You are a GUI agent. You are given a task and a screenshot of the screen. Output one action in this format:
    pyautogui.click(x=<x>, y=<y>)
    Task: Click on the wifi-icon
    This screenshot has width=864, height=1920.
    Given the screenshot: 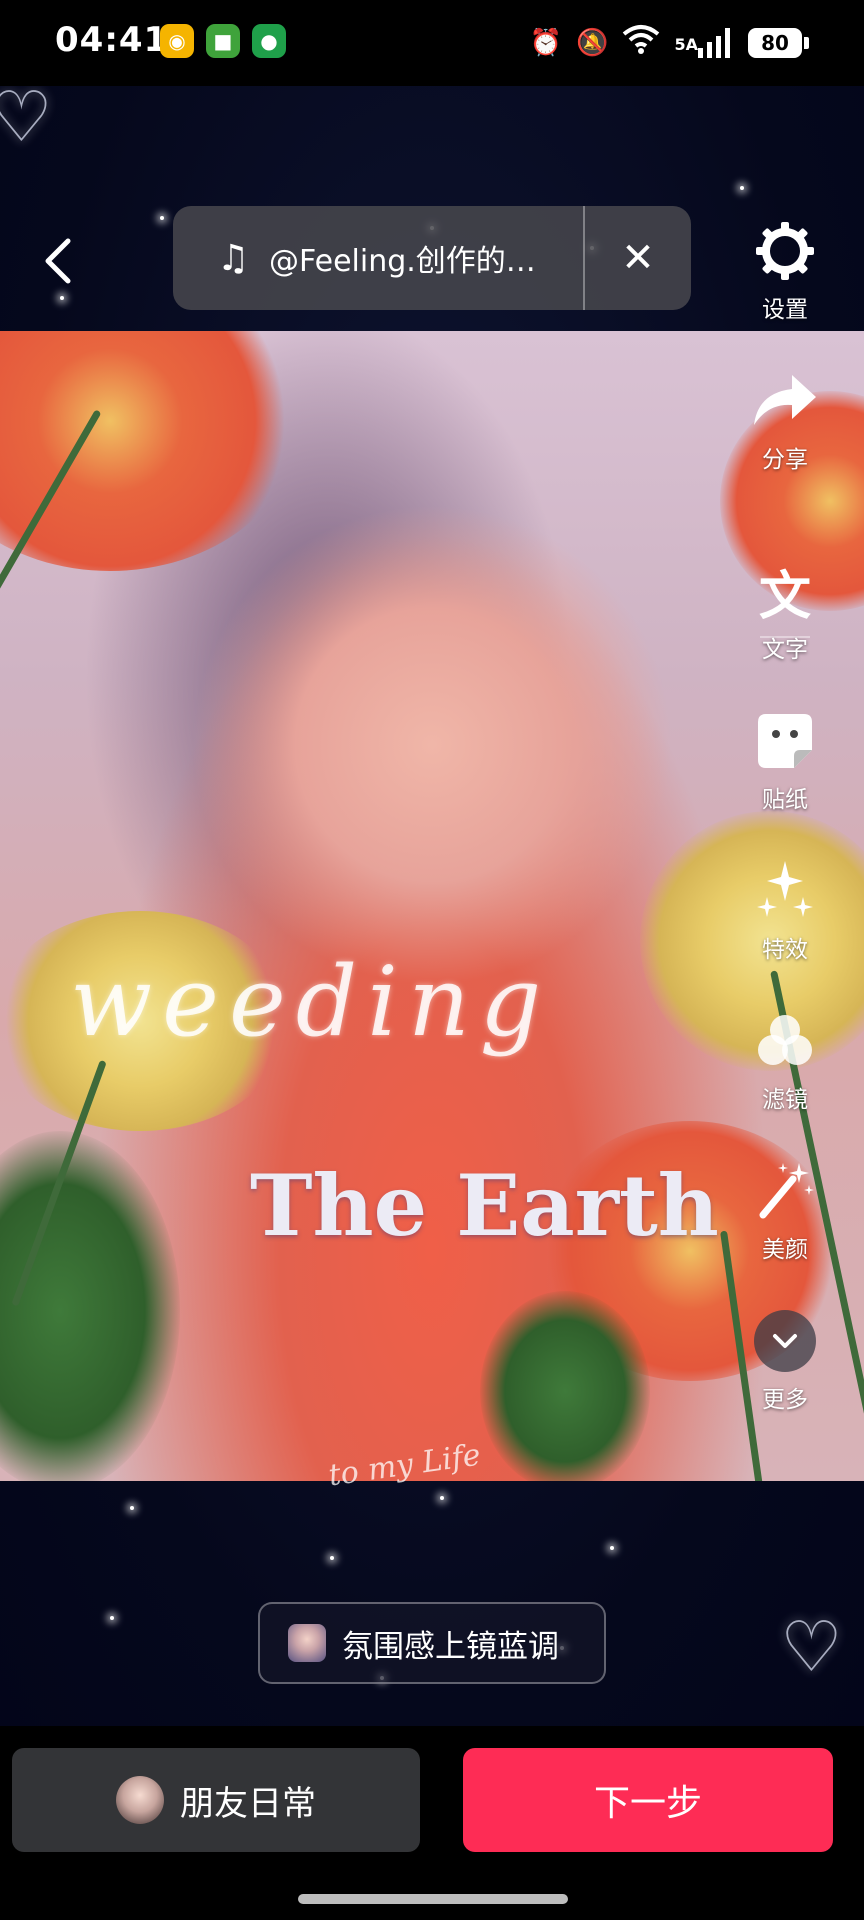 What is the action you would take?
    pyautogui.click(x=641, y=42)
    